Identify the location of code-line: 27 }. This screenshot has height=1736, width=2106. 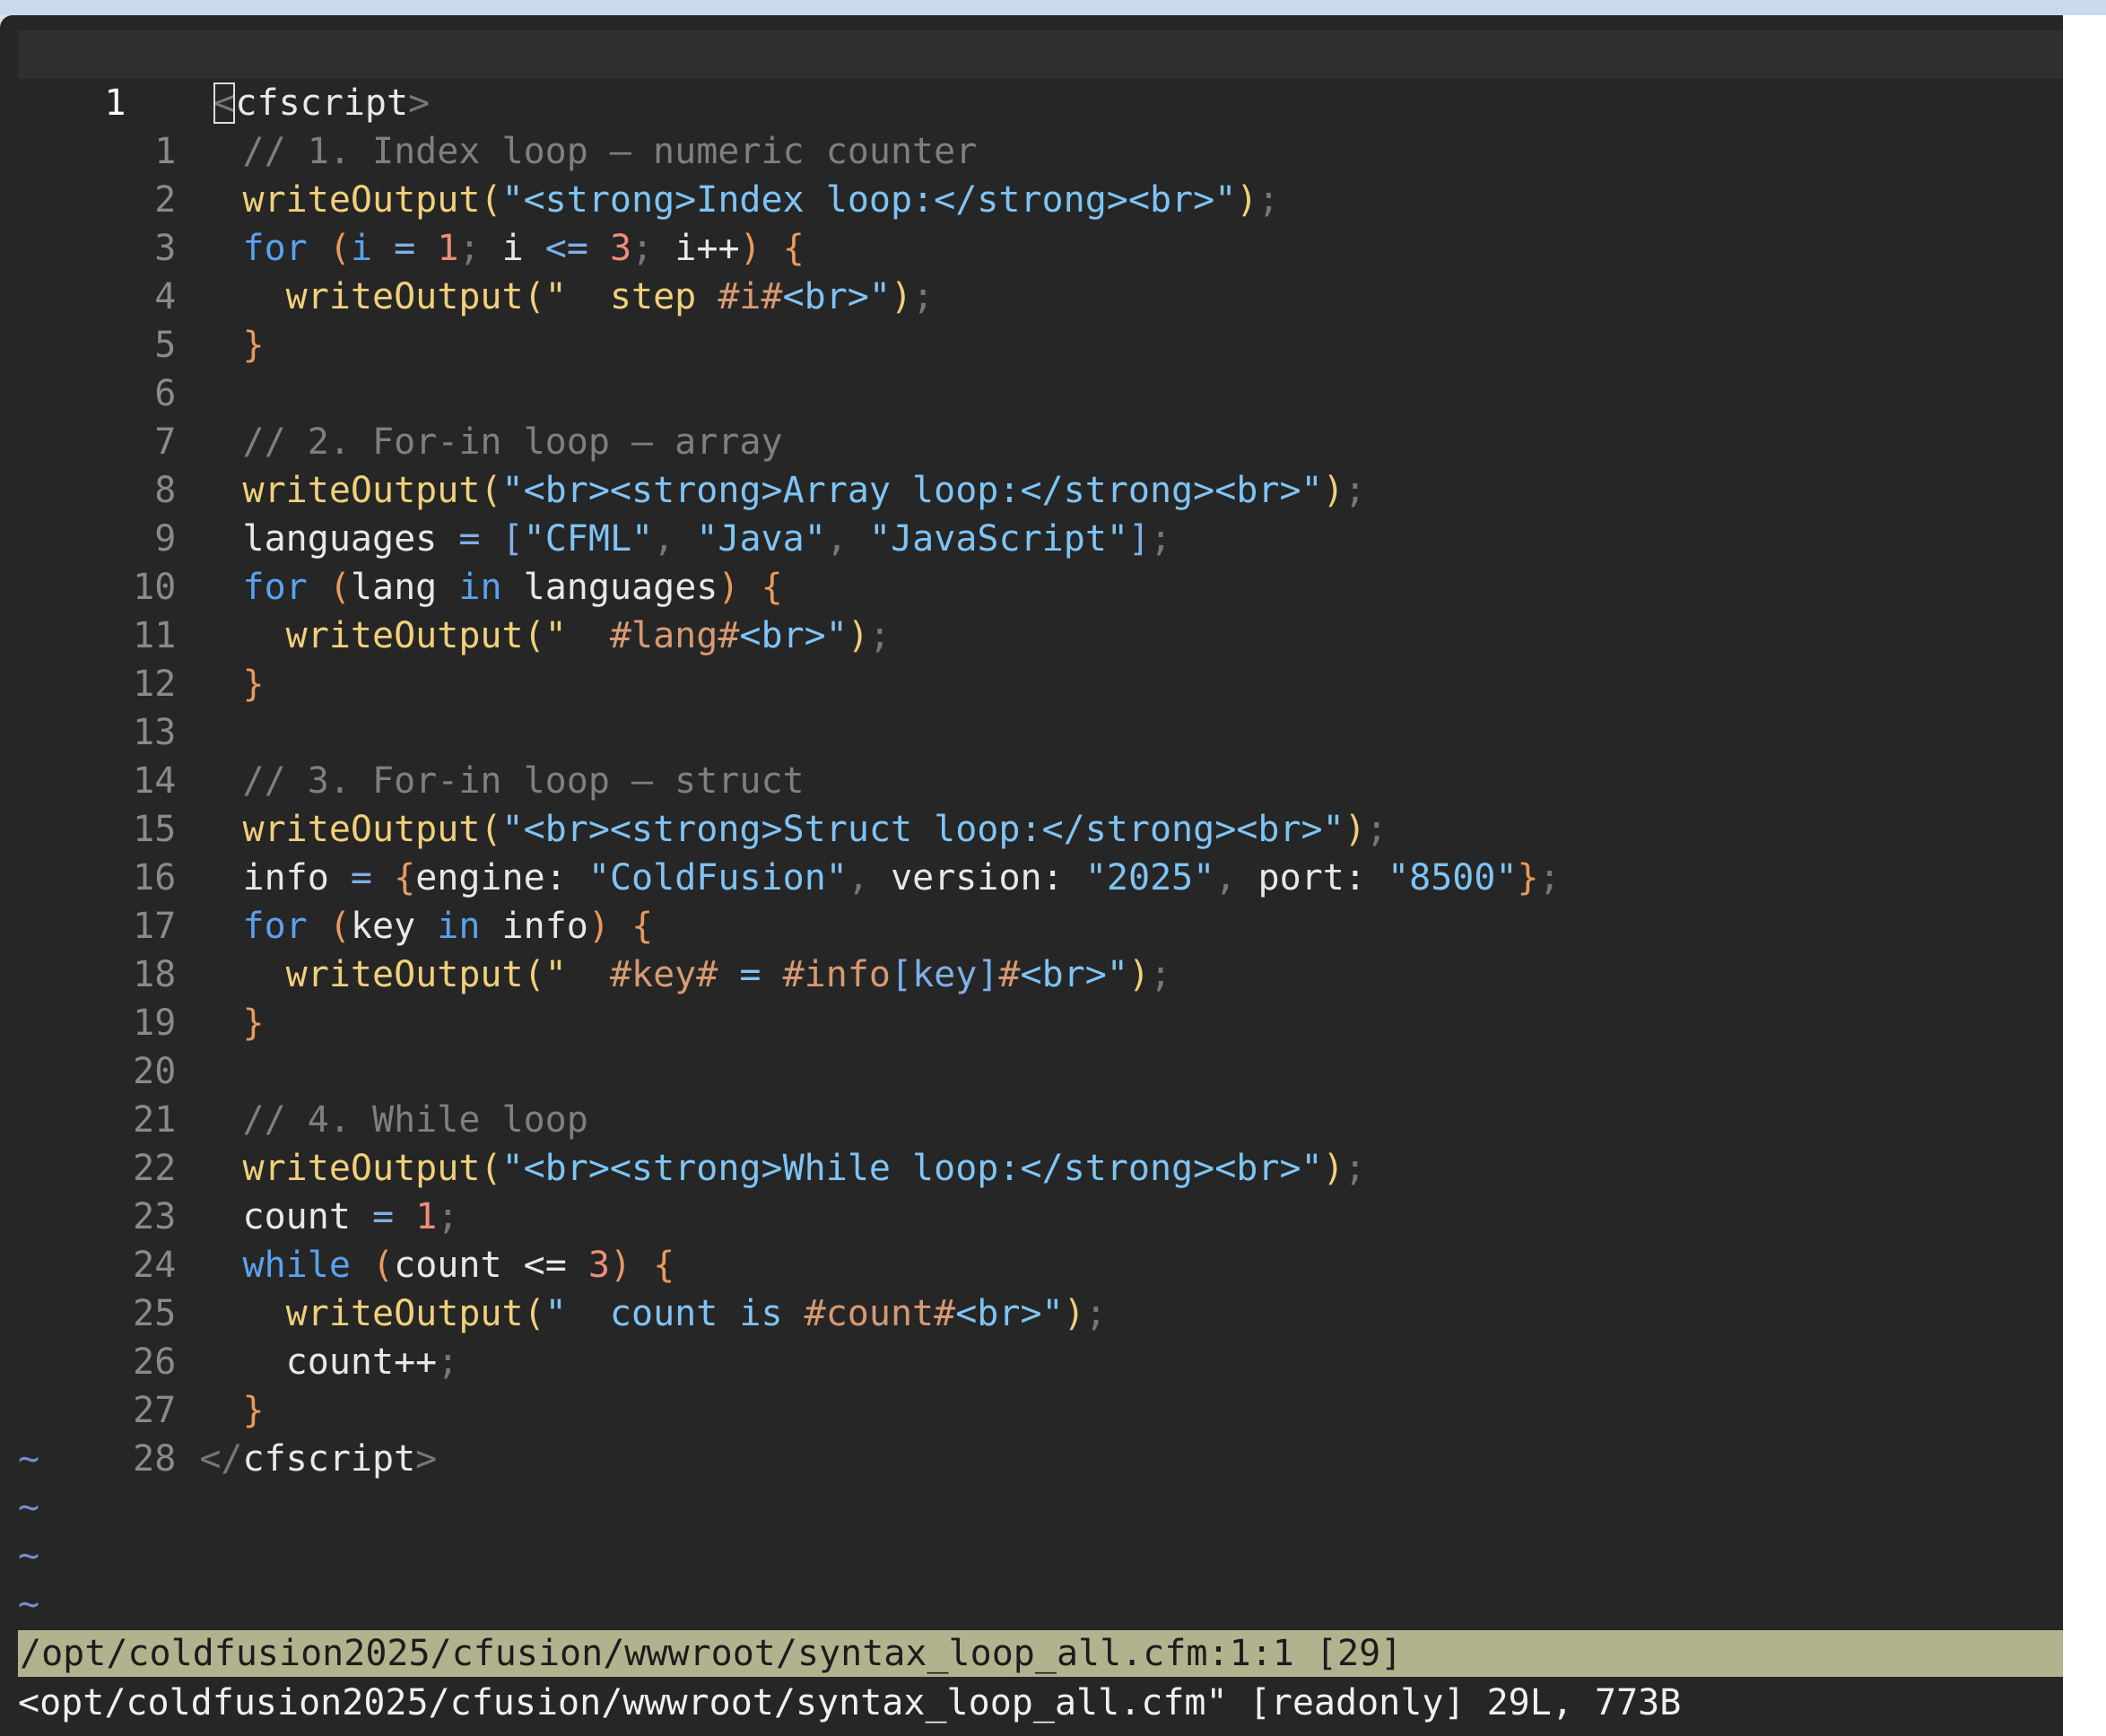
(1040, 1384).